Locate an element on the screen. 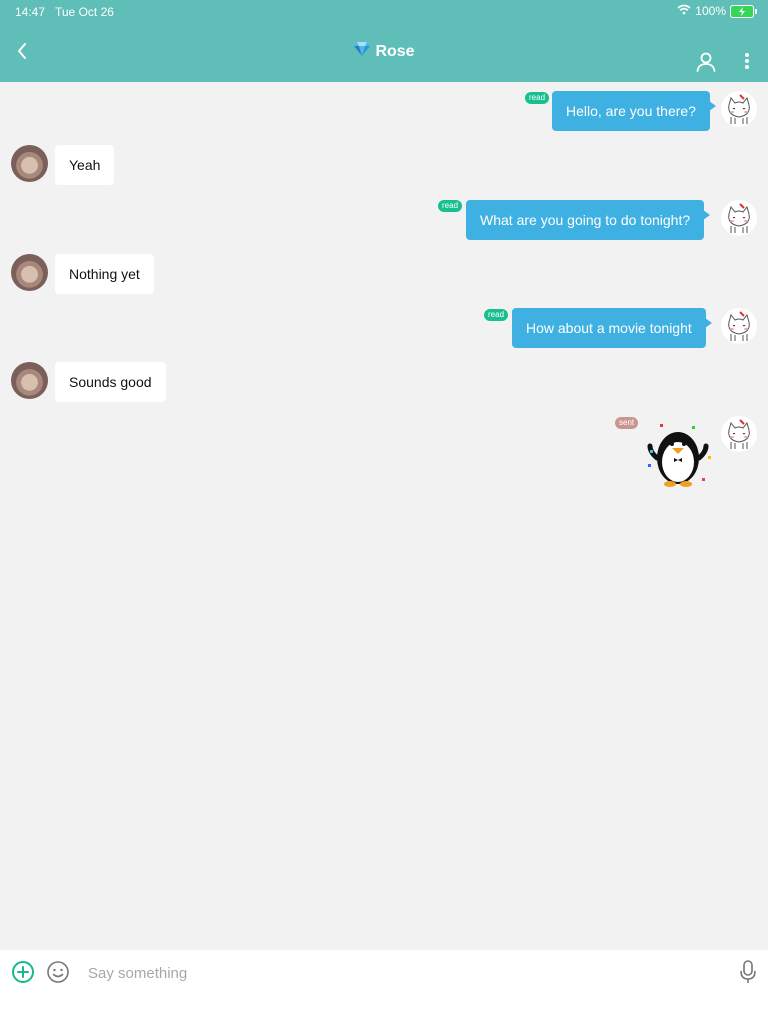 The height and width of the screenshot is (1024, 768). message-row: sent is located at coordinates (384, 454).